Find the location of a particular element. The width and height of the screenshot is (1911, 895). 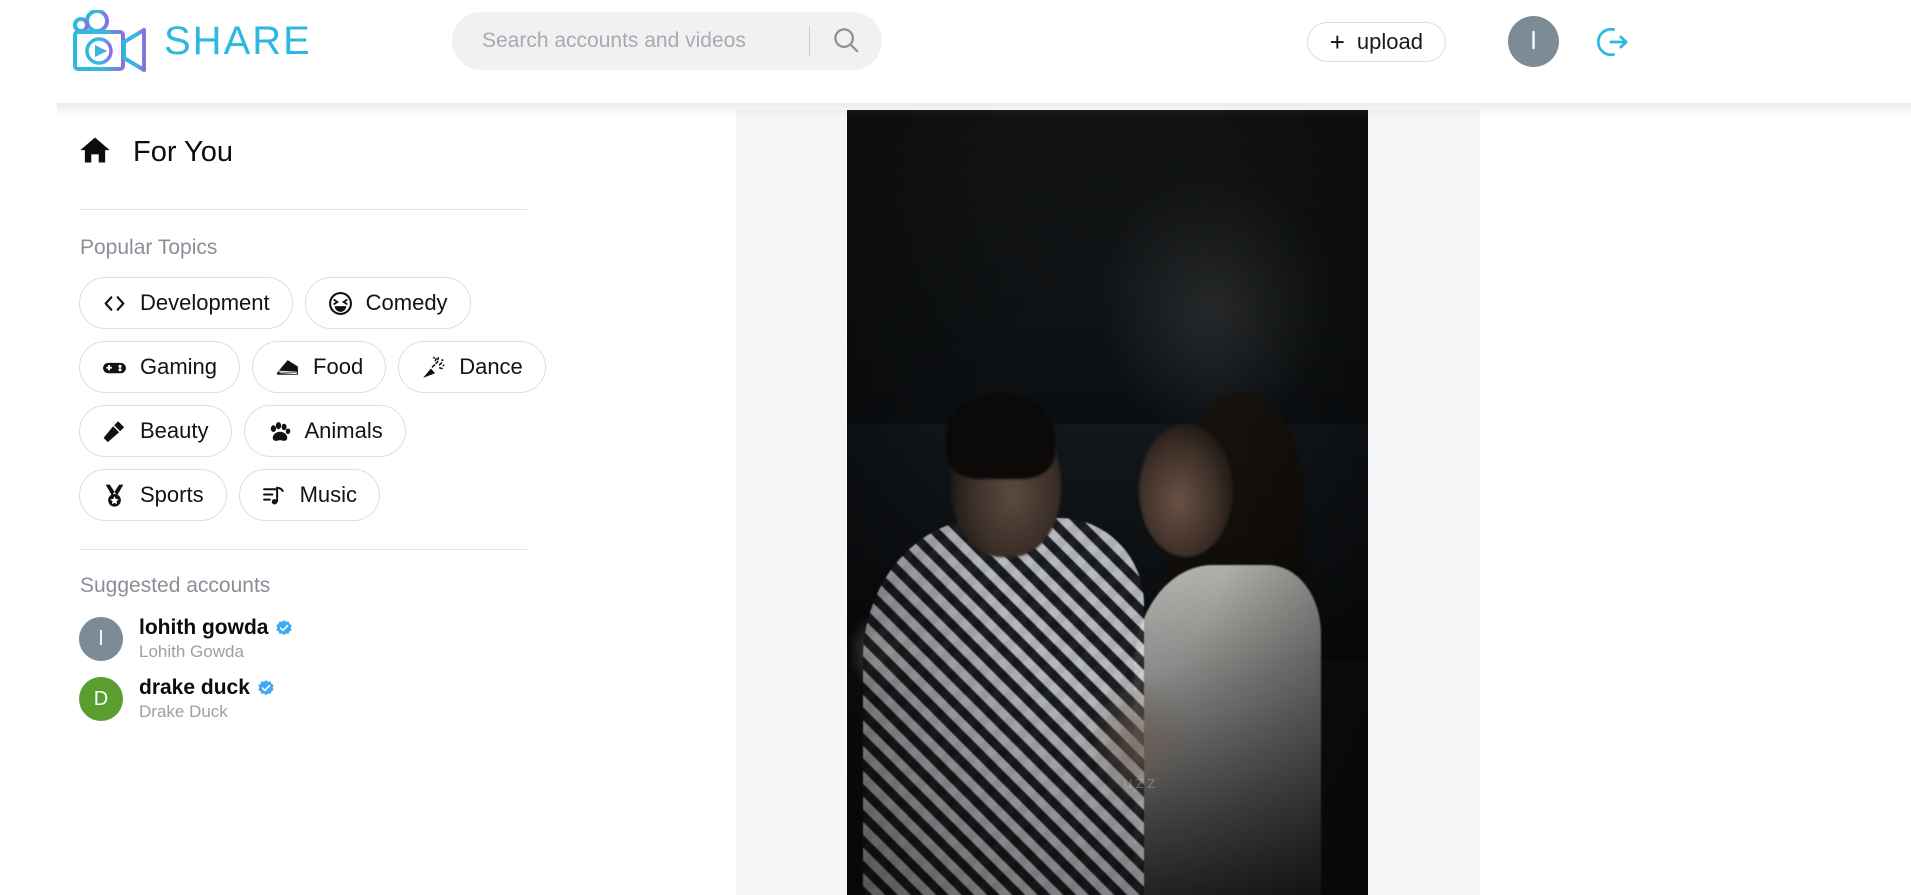

topic-chip-dance: Dance is located at coordinates (472, 367).